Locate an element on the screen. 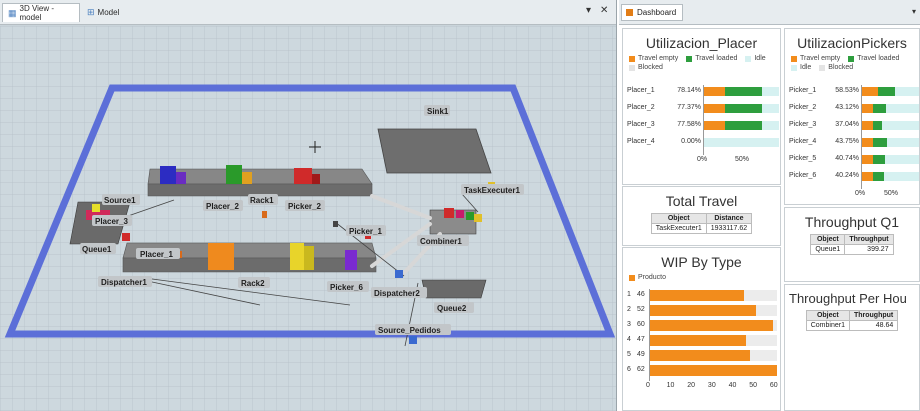  axis-tick-label: 50 is located at coordinates (753, 385).